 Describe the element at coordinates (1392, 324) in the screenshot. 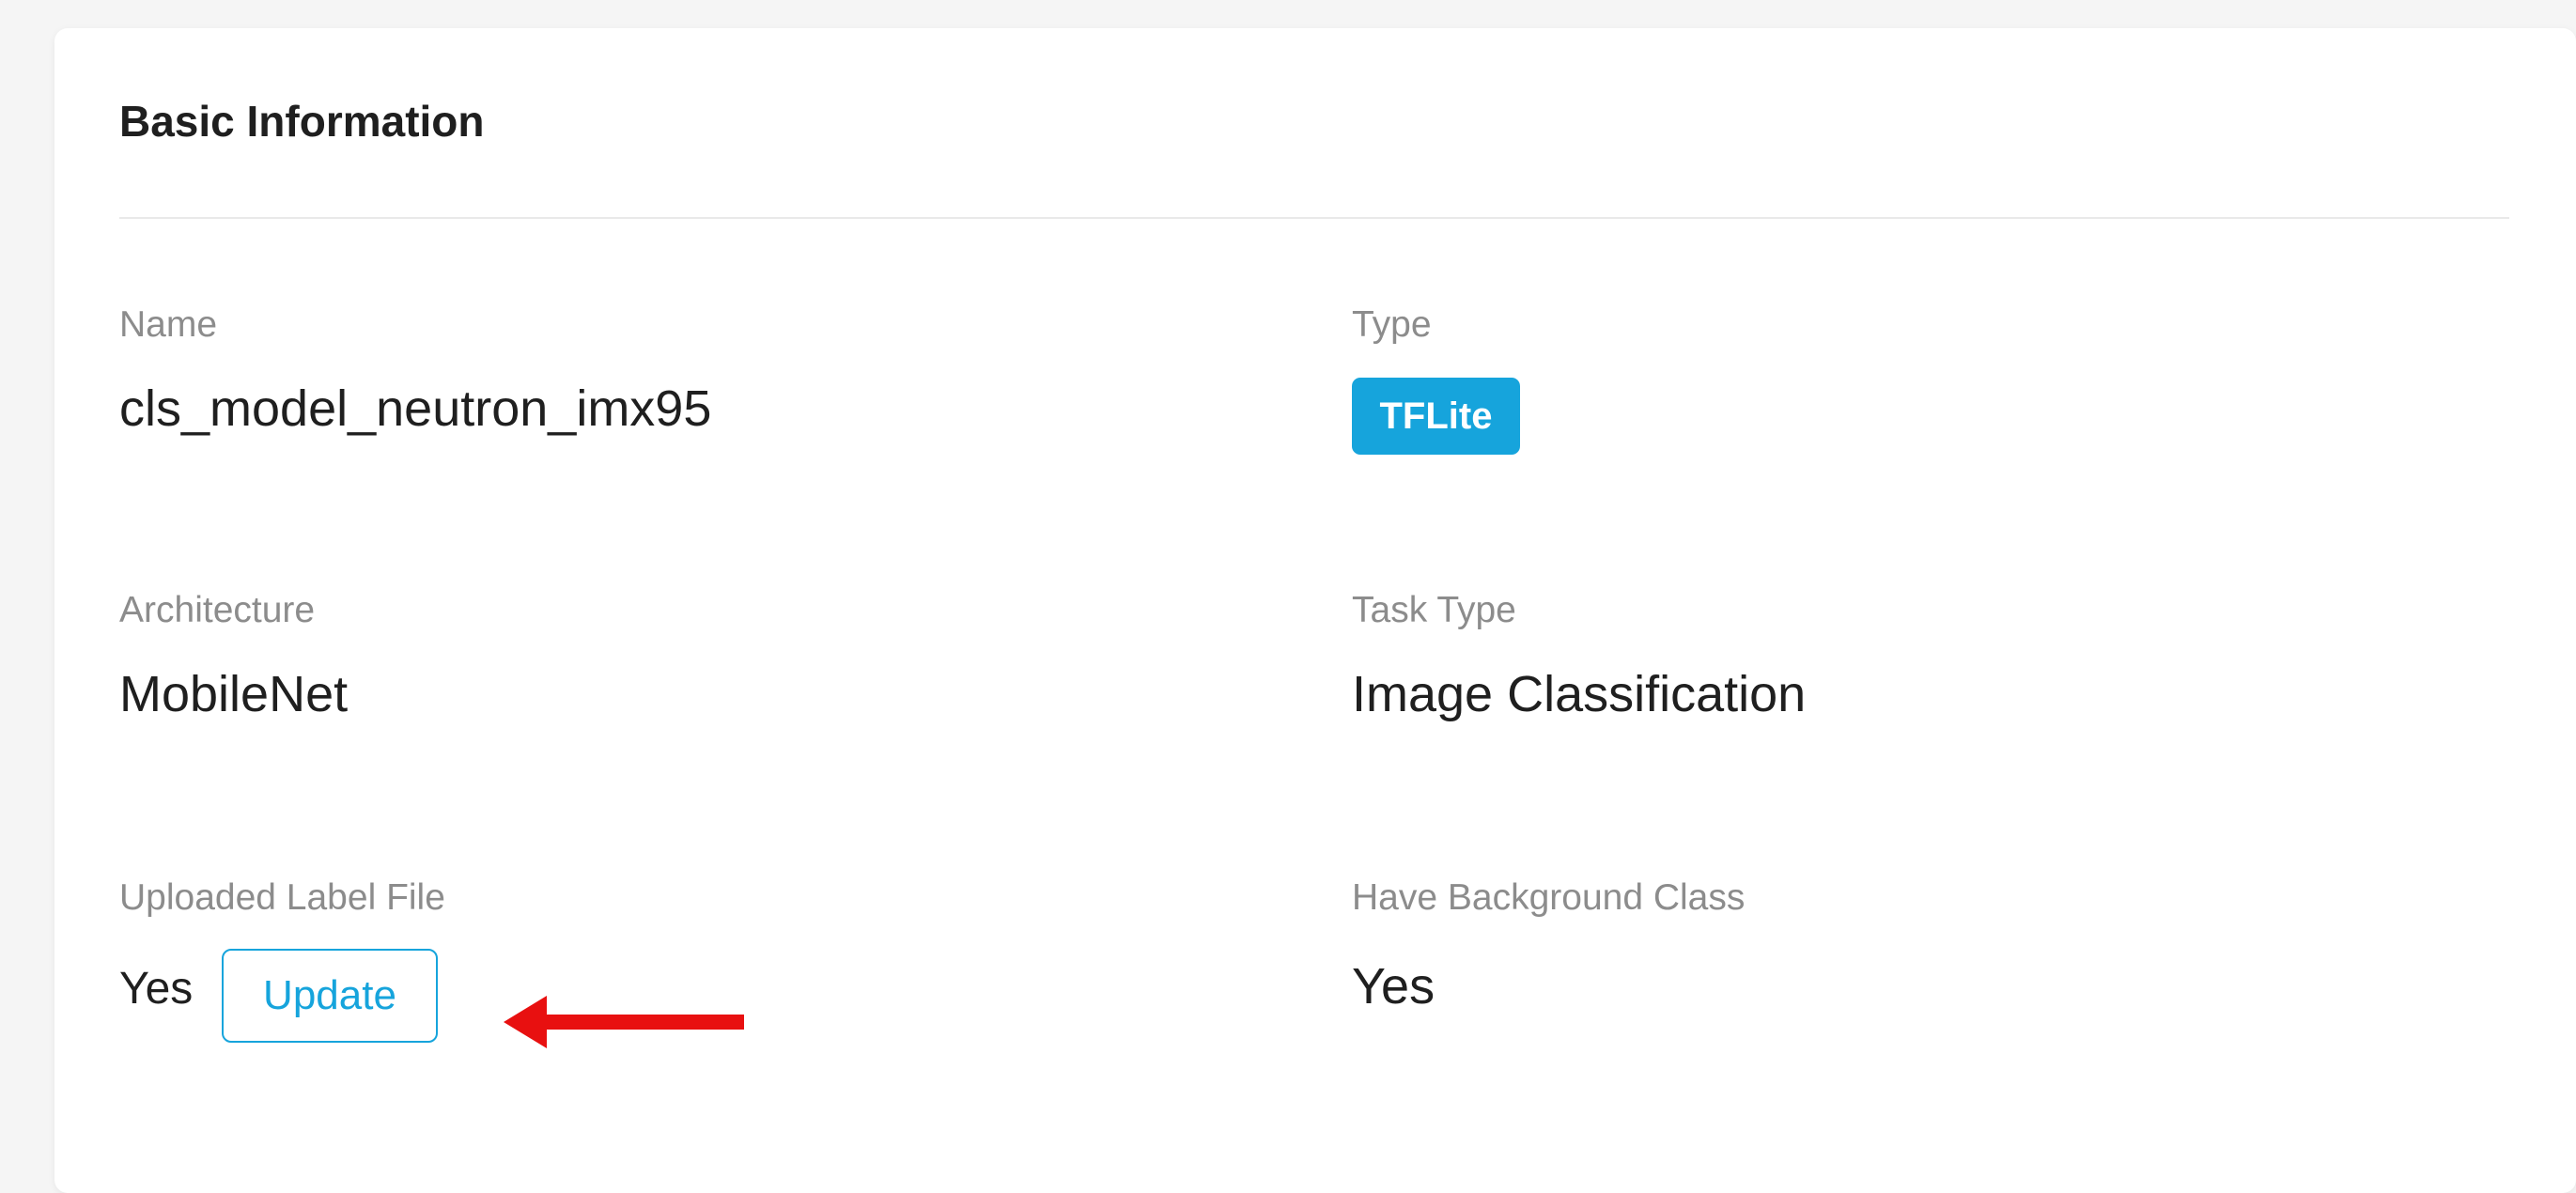

I see `type-label: Type` at that location.